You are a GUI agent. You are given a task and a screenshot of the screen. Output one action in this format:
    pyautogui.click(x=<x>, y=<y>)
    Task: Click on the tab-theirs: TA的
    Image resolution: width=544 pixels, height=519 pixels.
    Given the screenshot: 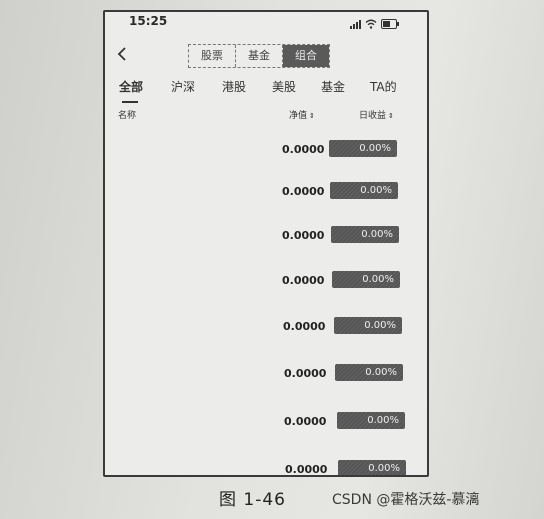 What is the action you would take?
    pyautogui.click(x=383, y=86)
    